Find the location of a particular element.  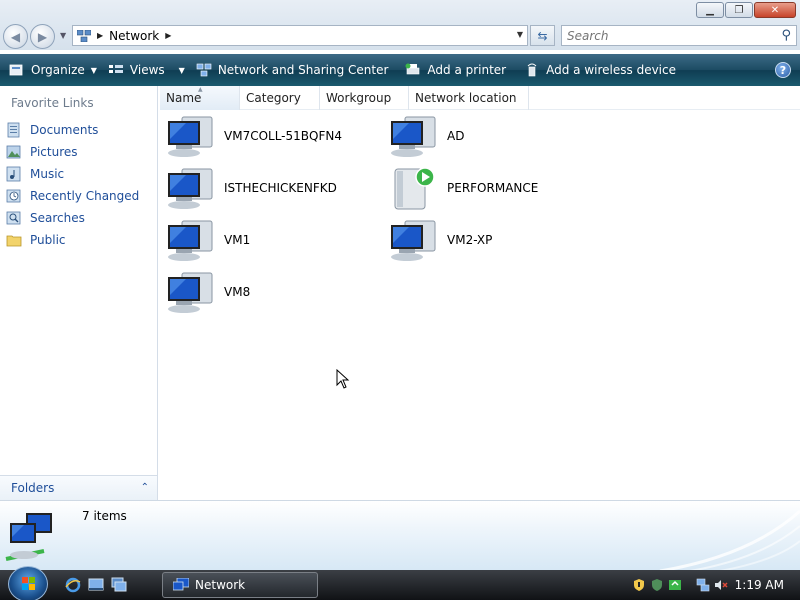

forward-arrow-icon: ▶ is located at coordinates (42, 36).